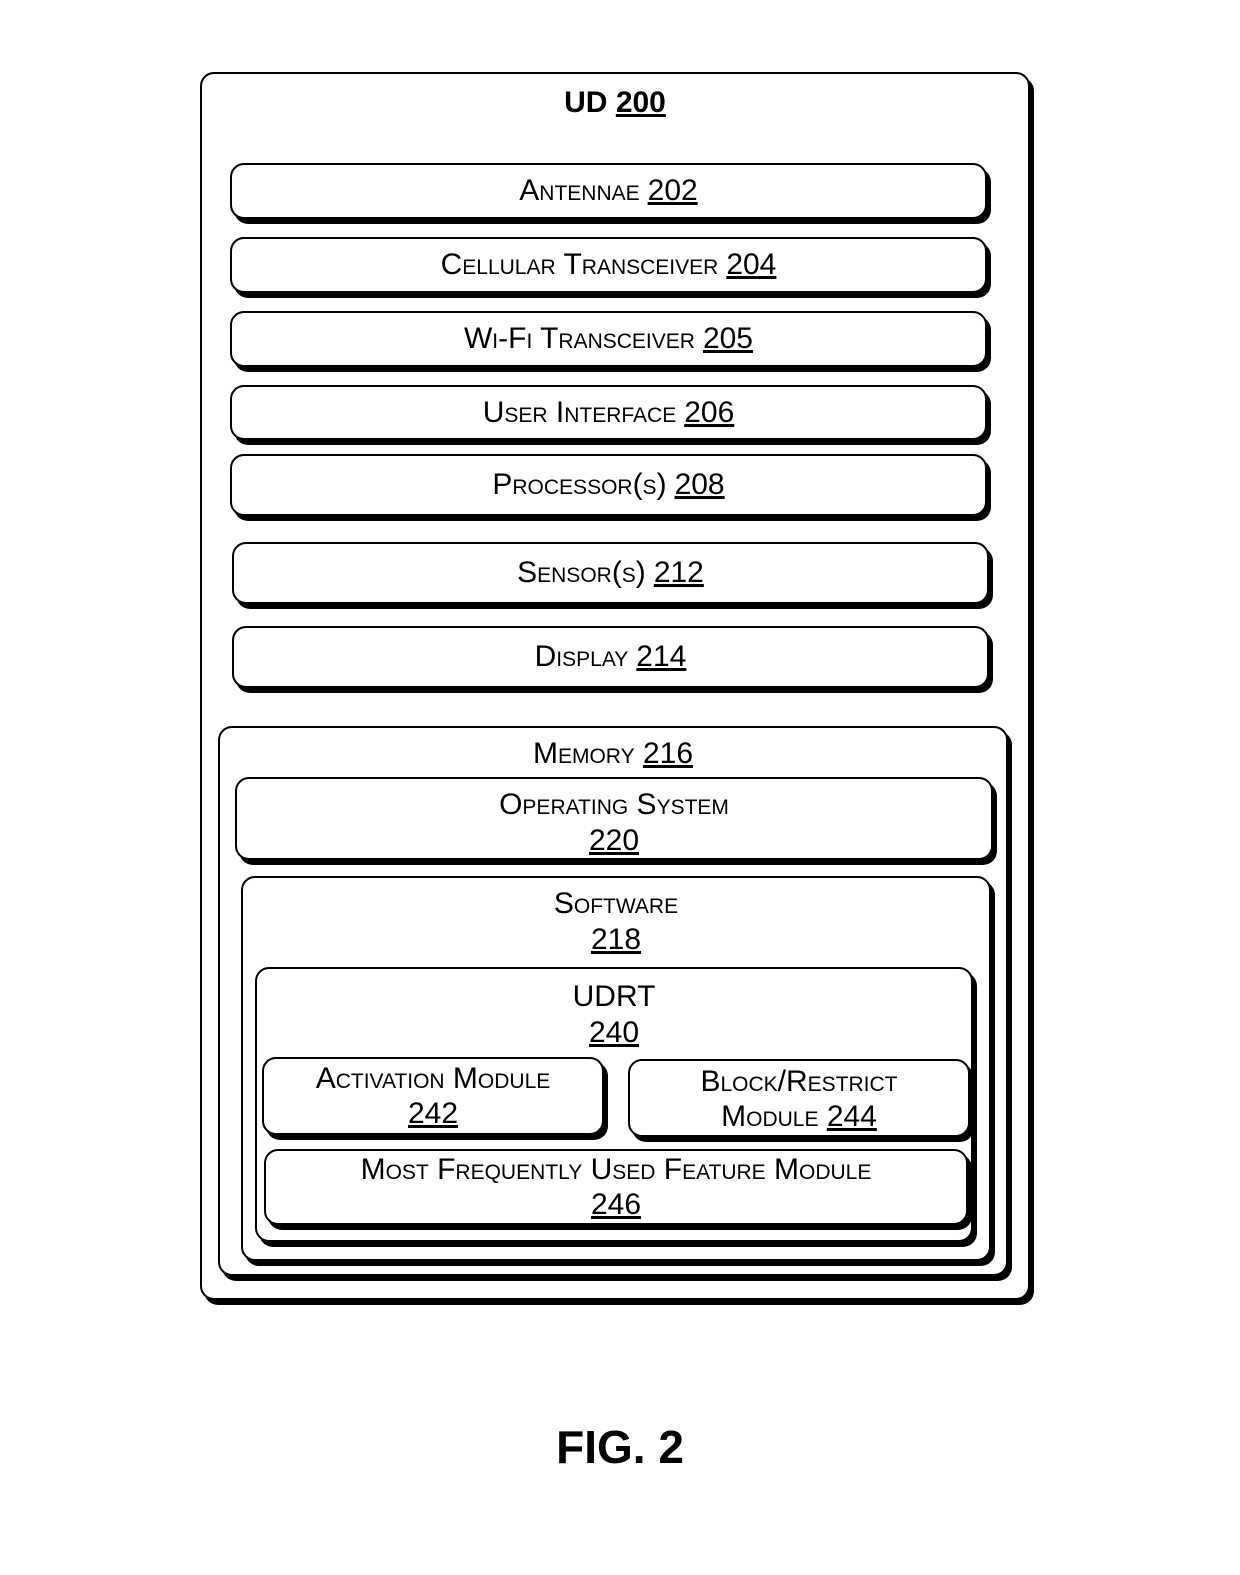 This screenshot has width=1240, height=1575. I want to click on activation-number: 242, so click(433, 1113).